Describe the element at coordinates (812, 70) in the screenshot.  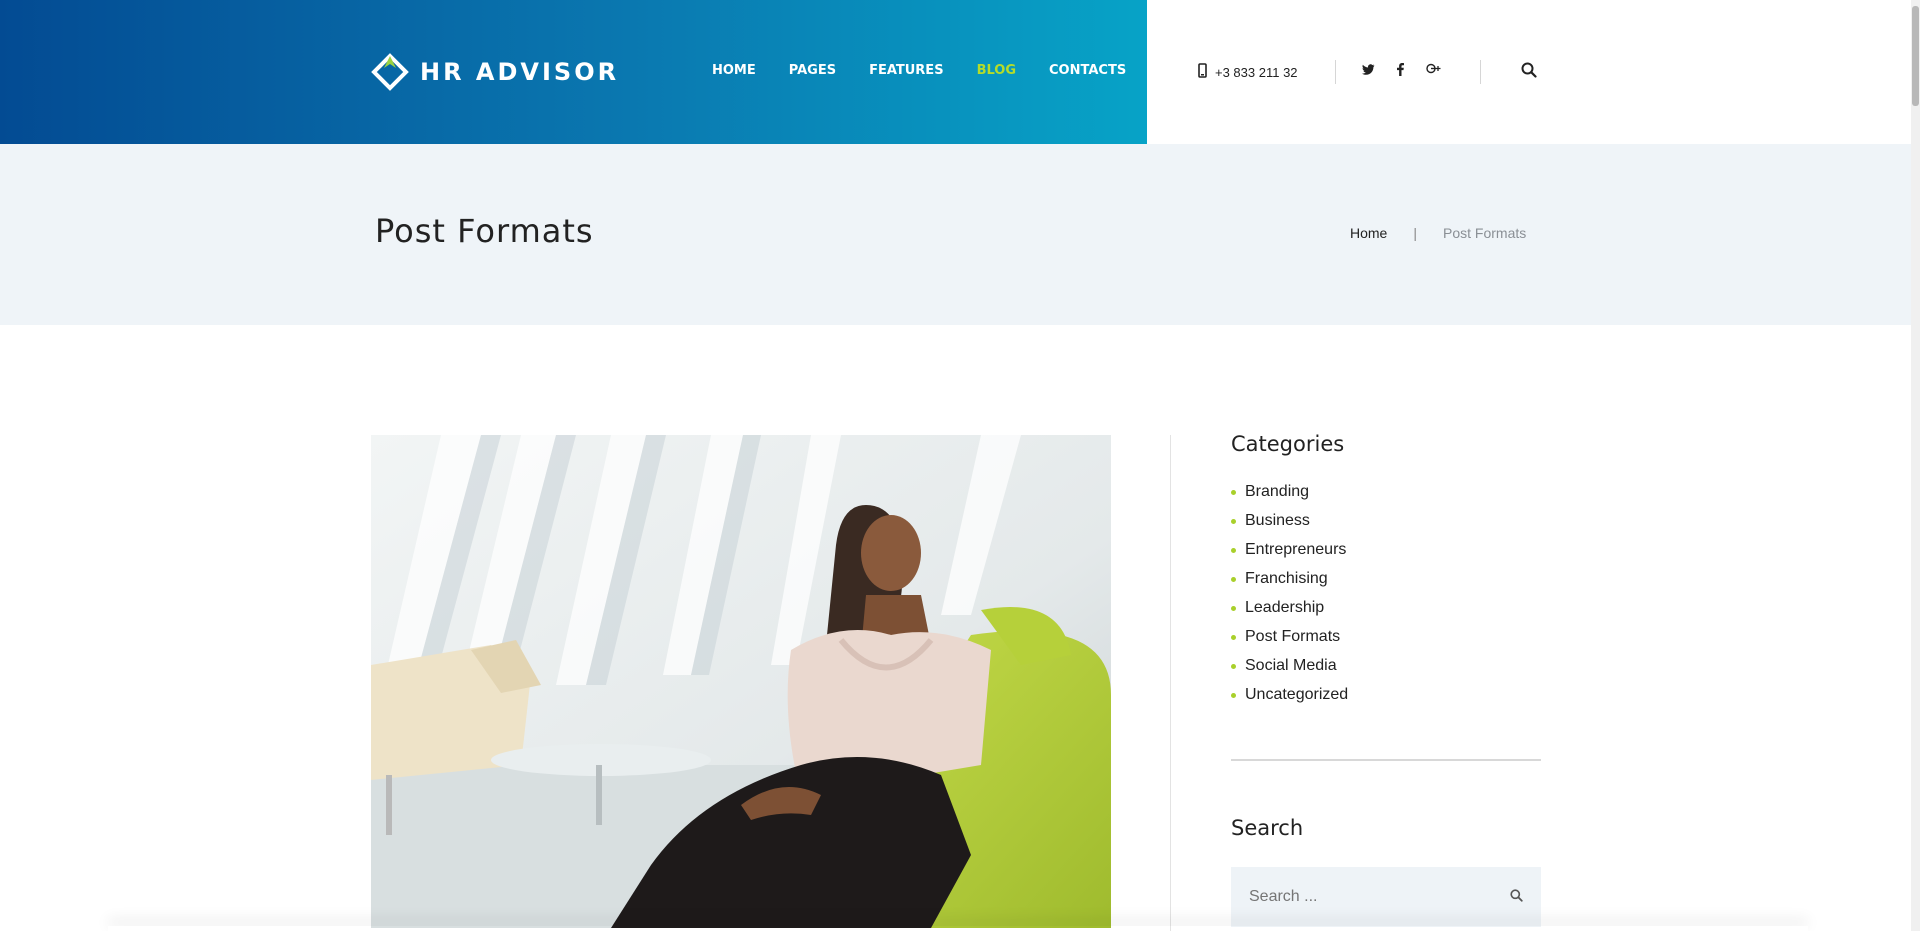
I see `nav-item-pages: PAGES` at that location.